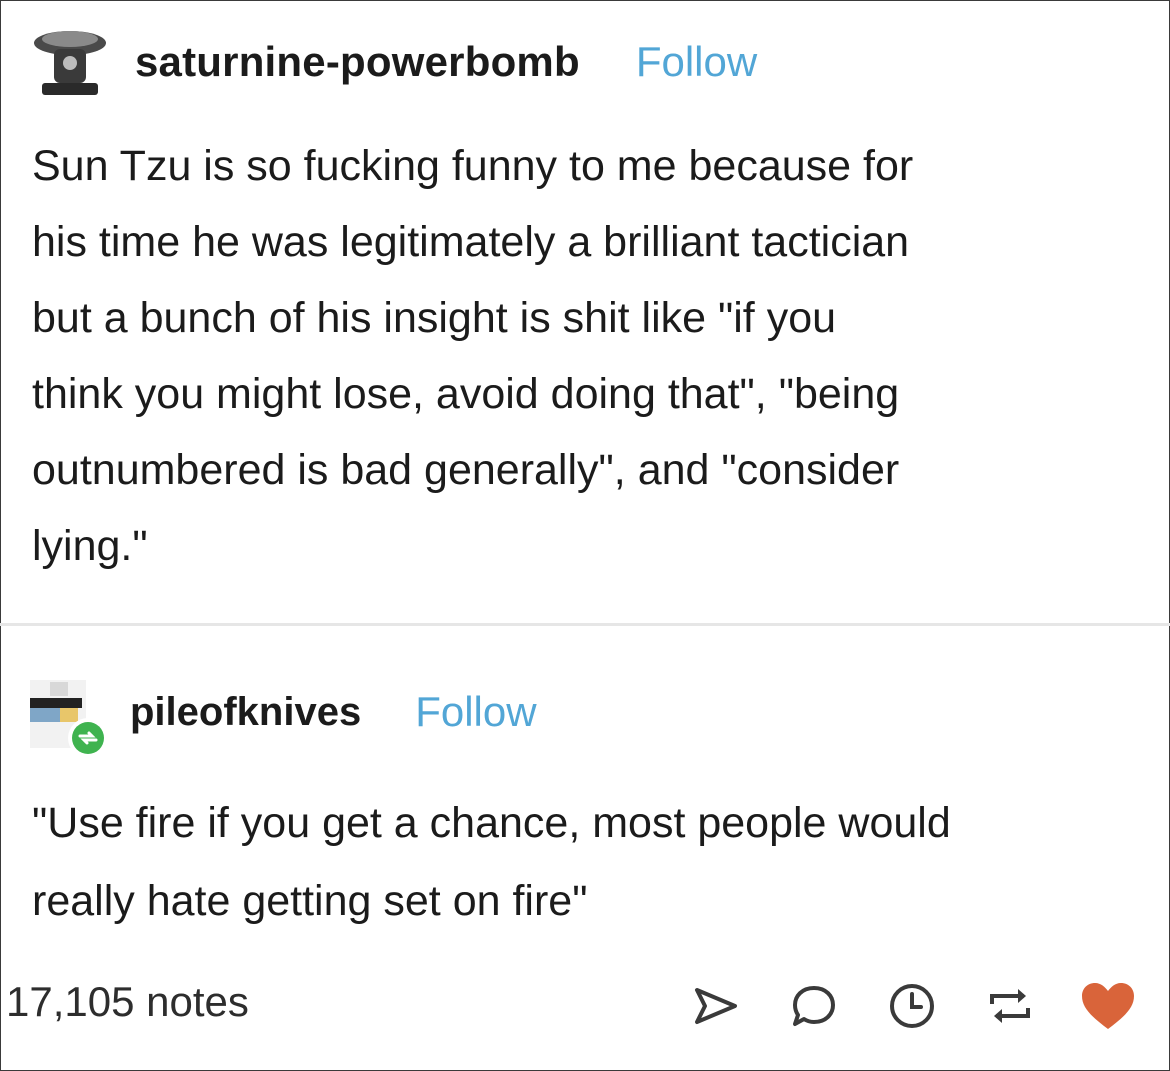 The width and height of the screenshot is (1170, 1071). Describe the element at coordinates (357, 62) in the screenshot. I see `post-username: saturnine-powerbomb` at that location.